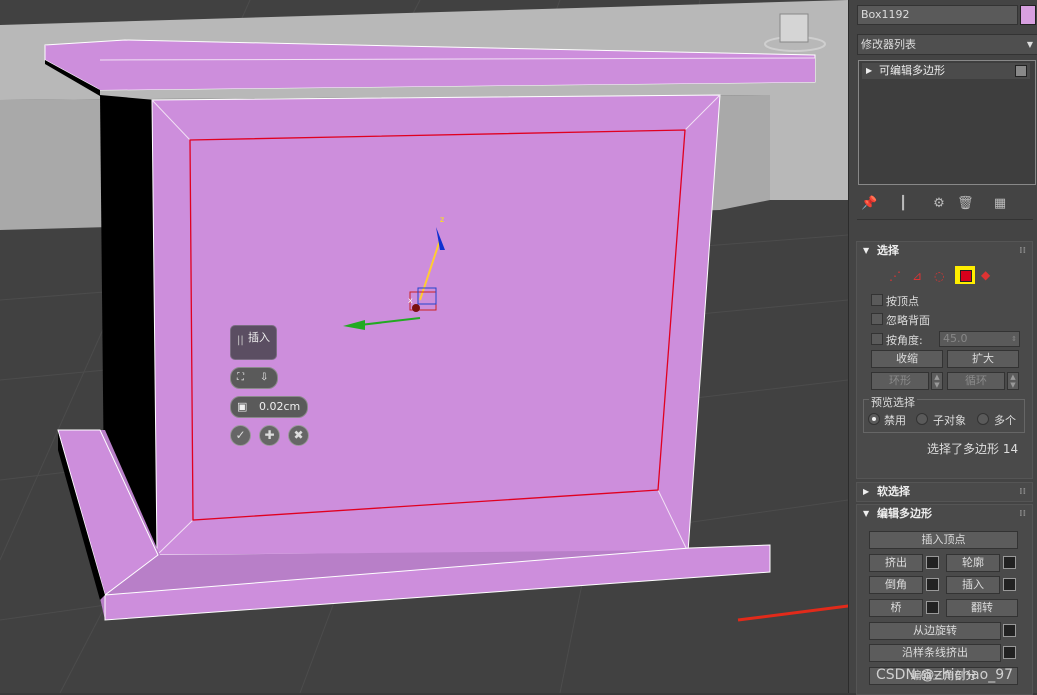 This screenshot has height=695, width=1037. Describe the element at coordinates (935, 631) in the screenshot. I see `hinge-from-edge-button: 从边旋转` at that location.